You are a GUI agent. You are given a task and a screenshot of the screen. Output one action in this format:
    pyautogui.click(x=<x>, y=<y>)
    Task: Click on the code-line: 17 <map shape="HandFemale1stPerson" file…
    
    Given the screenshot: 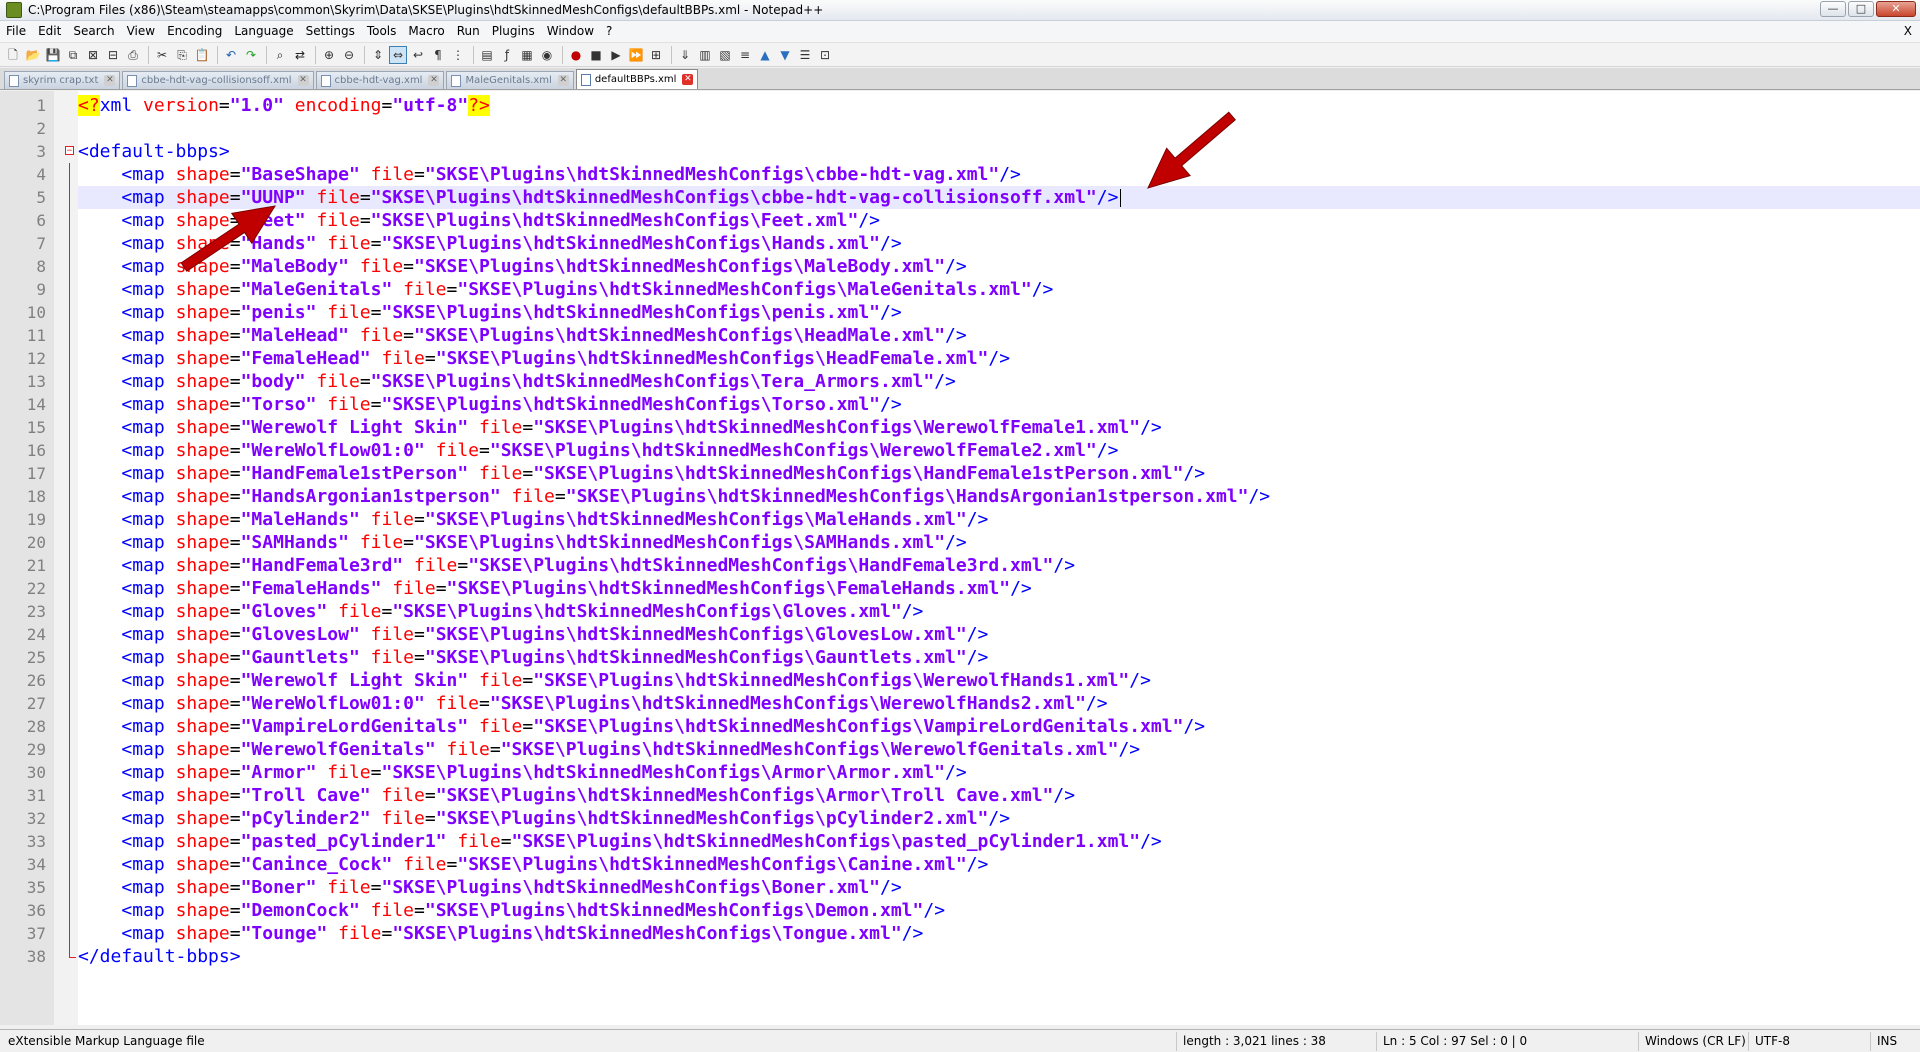 What is the action you would take?
    pyautogui.click(x=973, y=473)
    